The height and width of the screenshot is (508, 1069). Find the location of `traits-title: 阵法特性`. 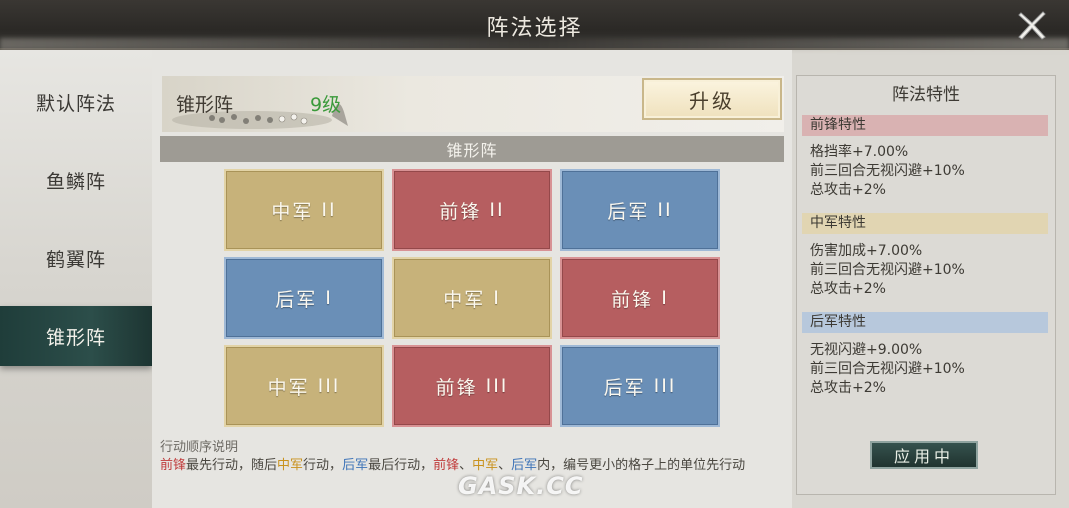

traits-title: 阵法特性 is located at coordinates (926, 95).